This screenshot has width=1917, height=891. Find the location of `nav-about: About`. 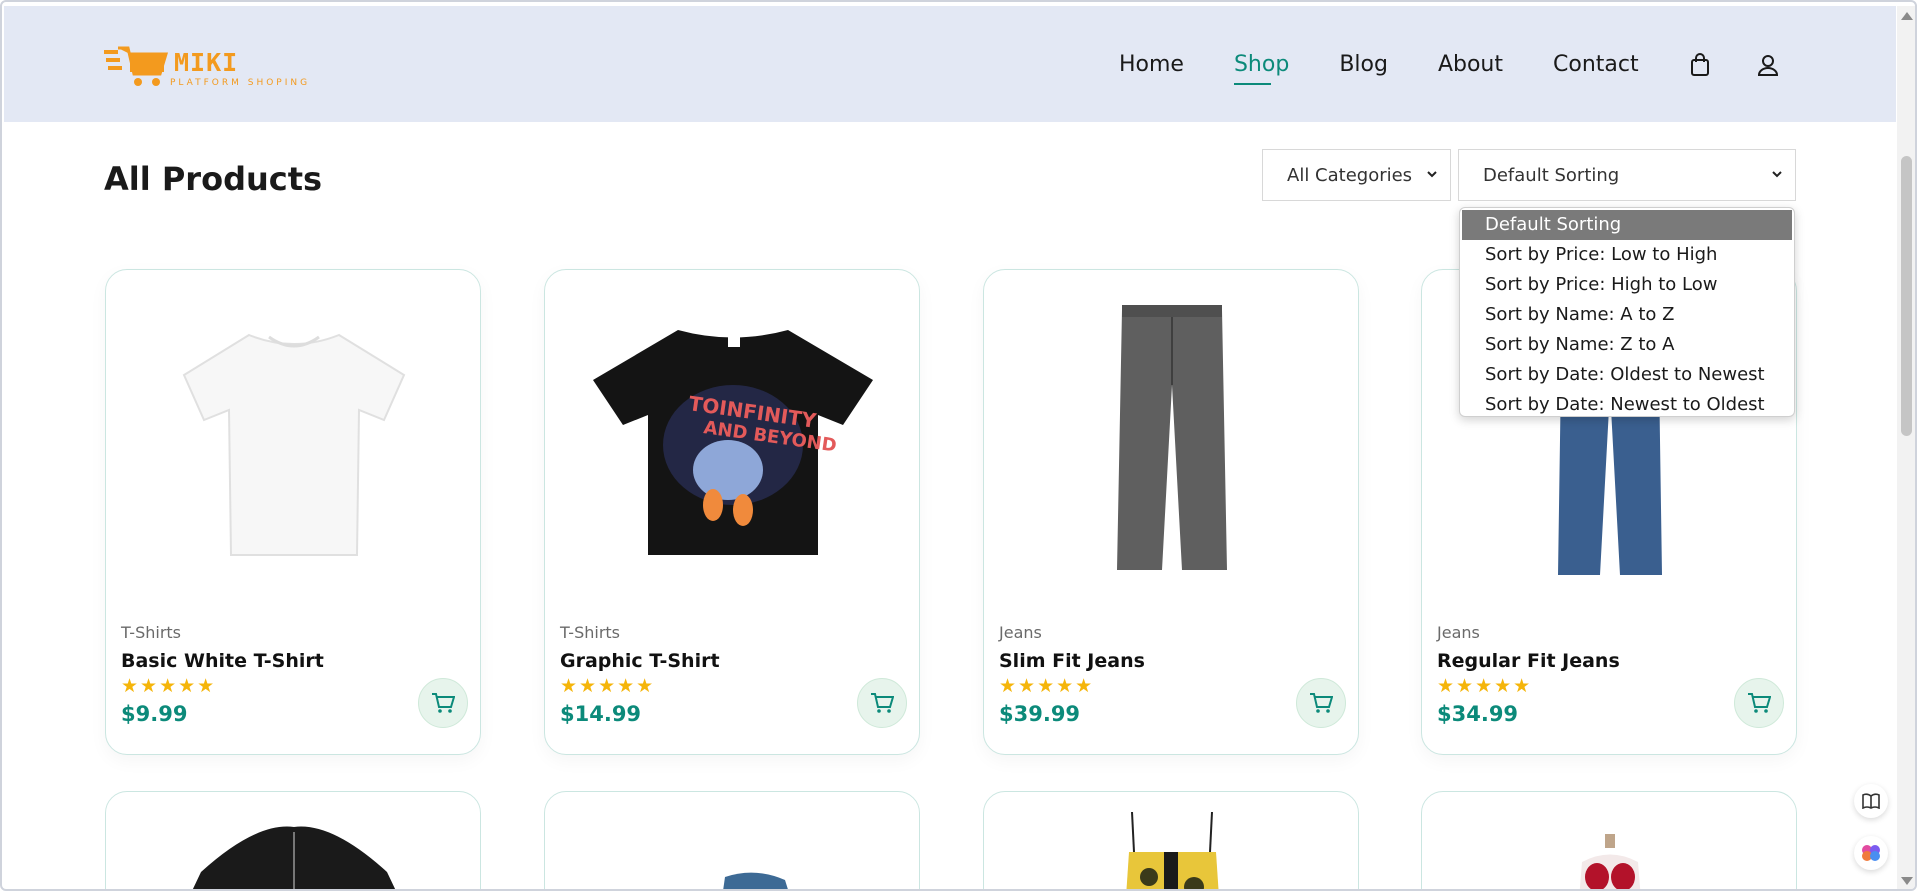

nav-about: About is located at coordinates (1470, 64).